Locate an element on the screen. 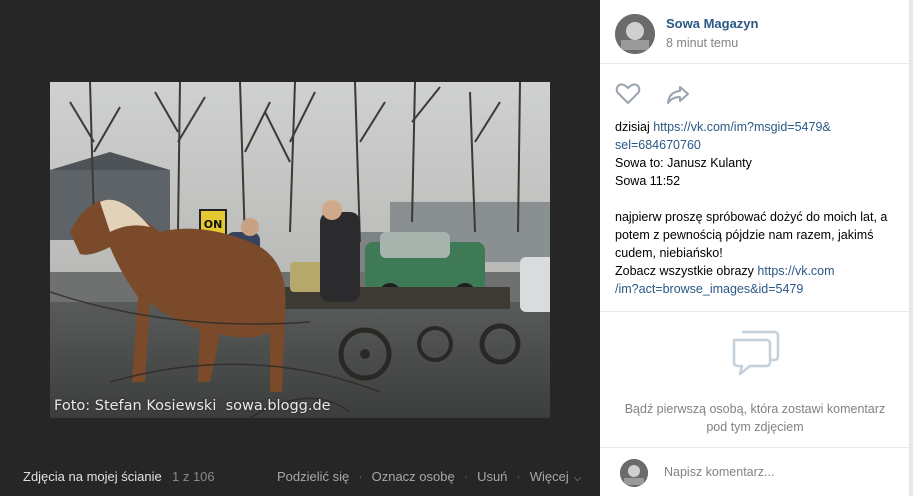  chevron-down-icon: ⌵ is located at coordinates (577, 478).